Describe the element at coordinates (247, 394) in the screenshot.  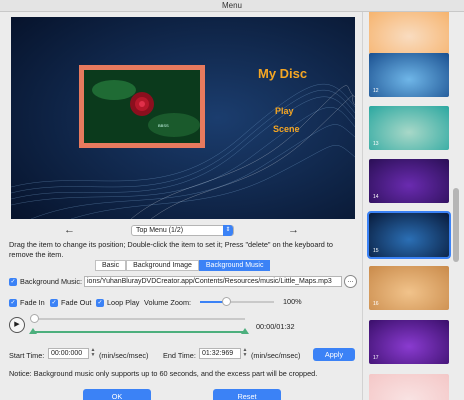
I see `reset-button: Reset` at that location.